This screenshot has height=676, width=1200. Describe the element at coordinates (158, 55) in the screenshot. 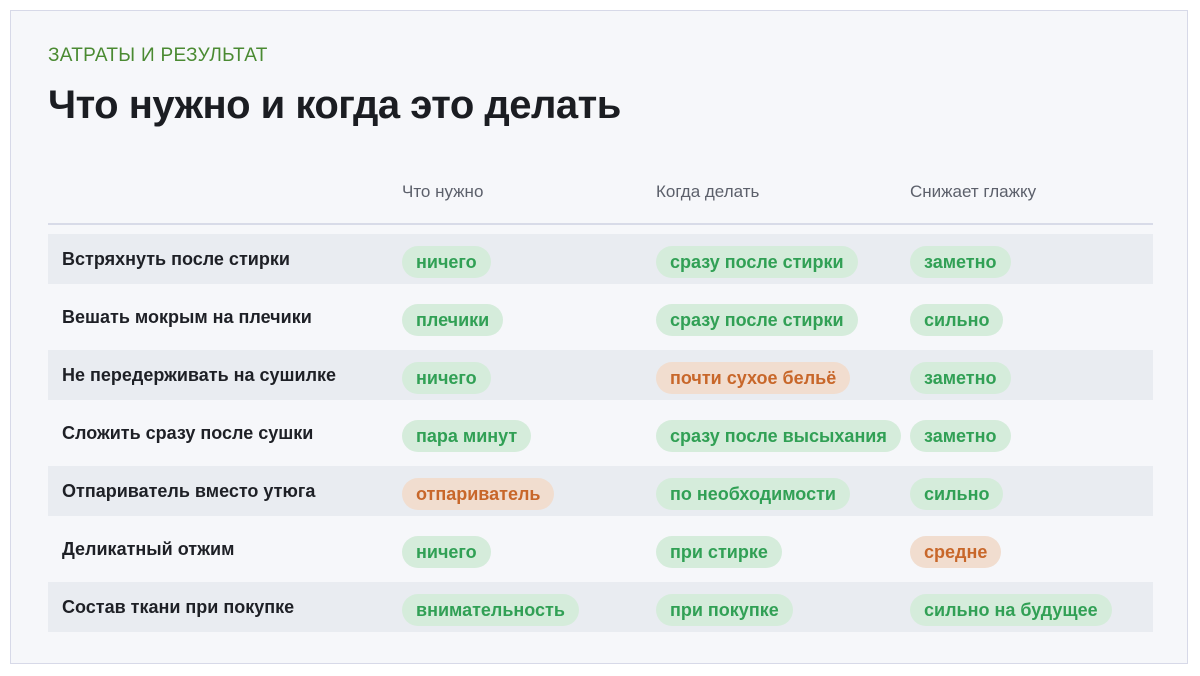

I see `section-eyebrow: ЗАТРАТЫ И РЕЗУЛЬТАТ` at that location.